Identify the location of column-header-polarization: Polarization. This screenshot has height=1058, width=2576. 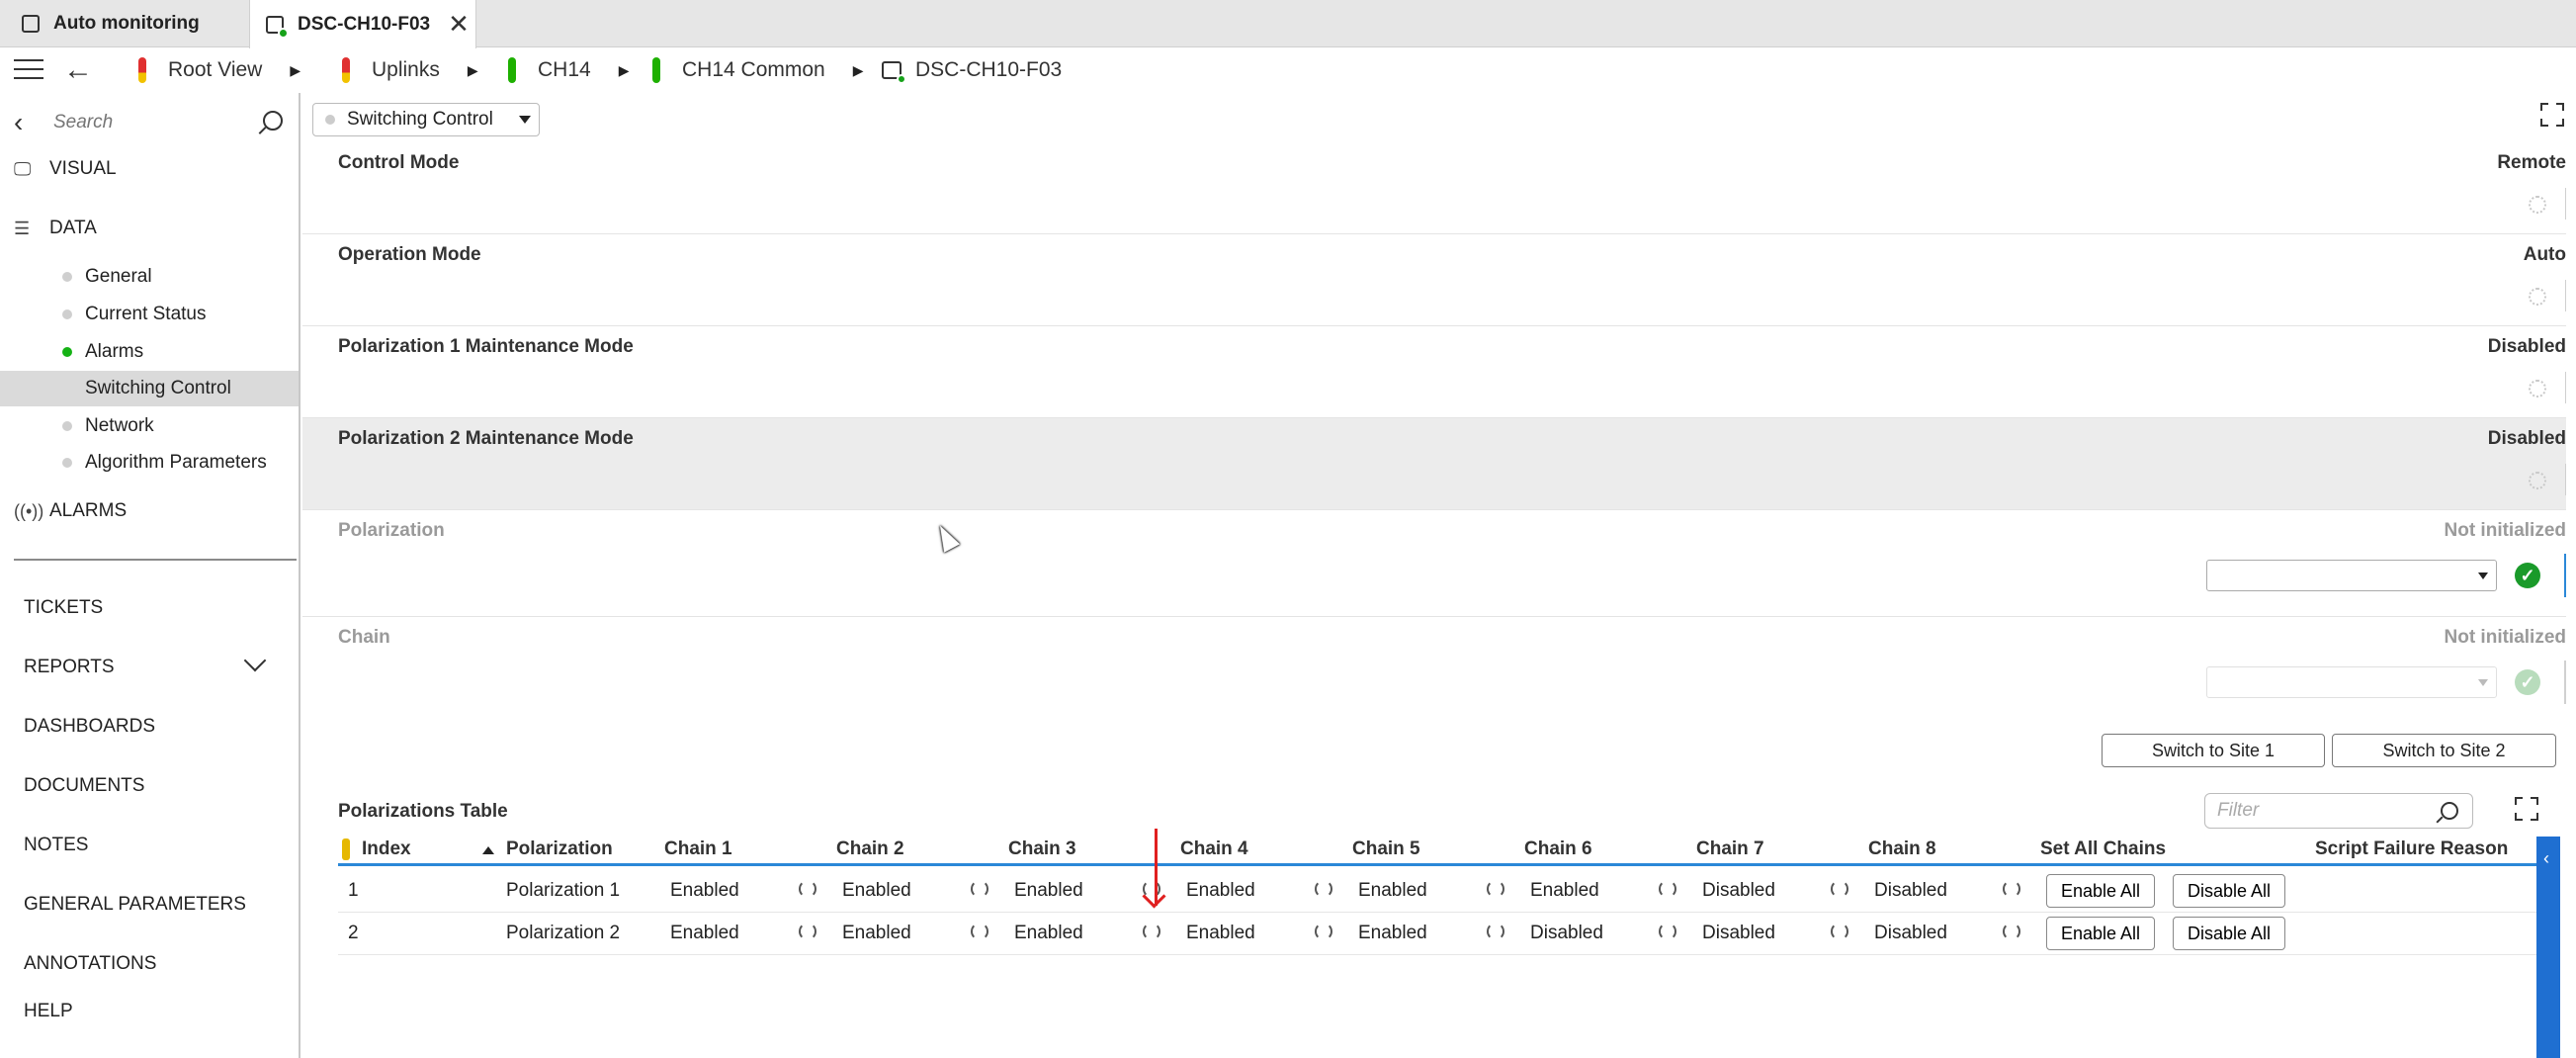
(559, 849).